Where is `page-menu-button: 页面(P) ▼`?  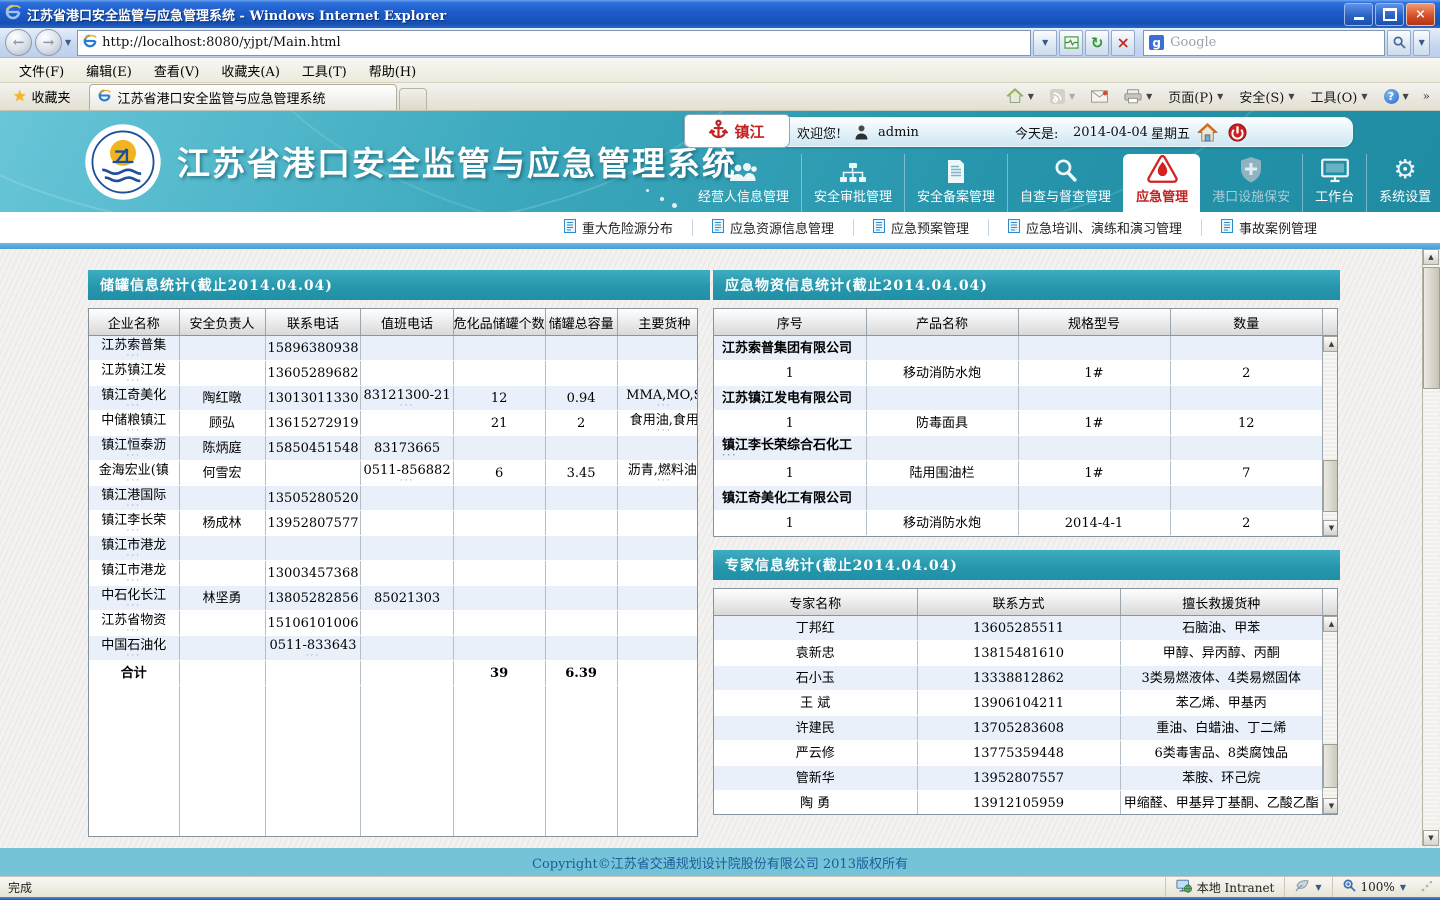
page-menu-button: 页面(P) ▼ is located at coordinates (1195, 96).